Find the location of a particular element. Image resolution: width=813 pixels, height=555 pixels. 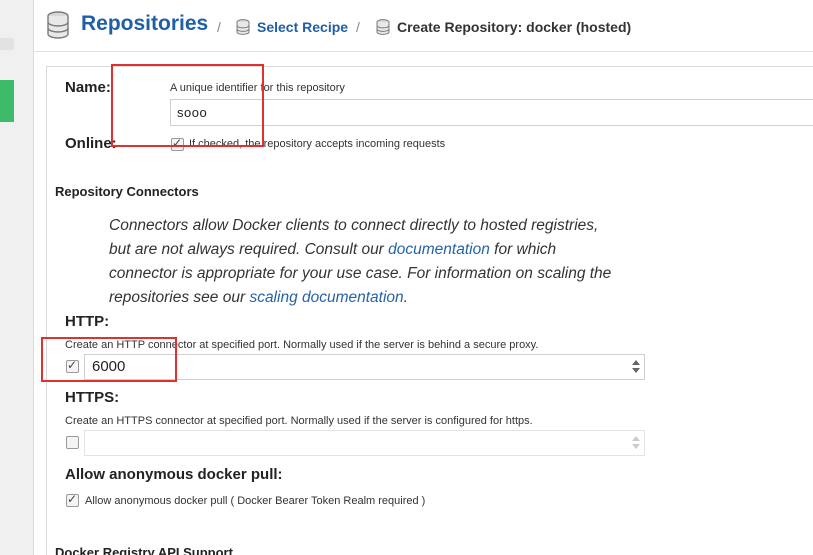

description-text: . is located at coordinates (405, 297).